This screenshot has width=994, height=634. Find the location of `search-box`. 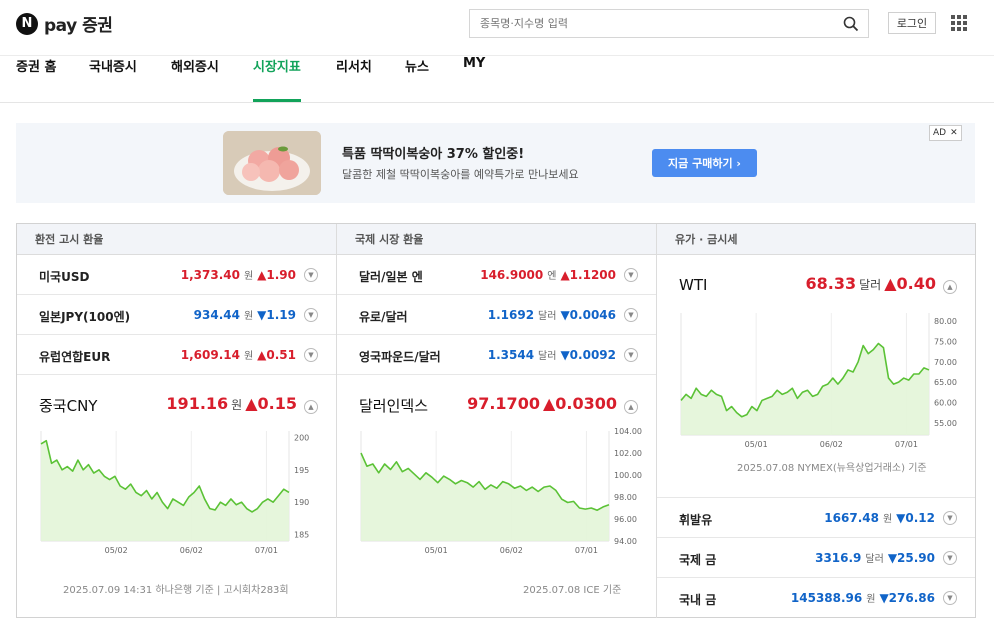

search-box is located at coordinates (669, 23).